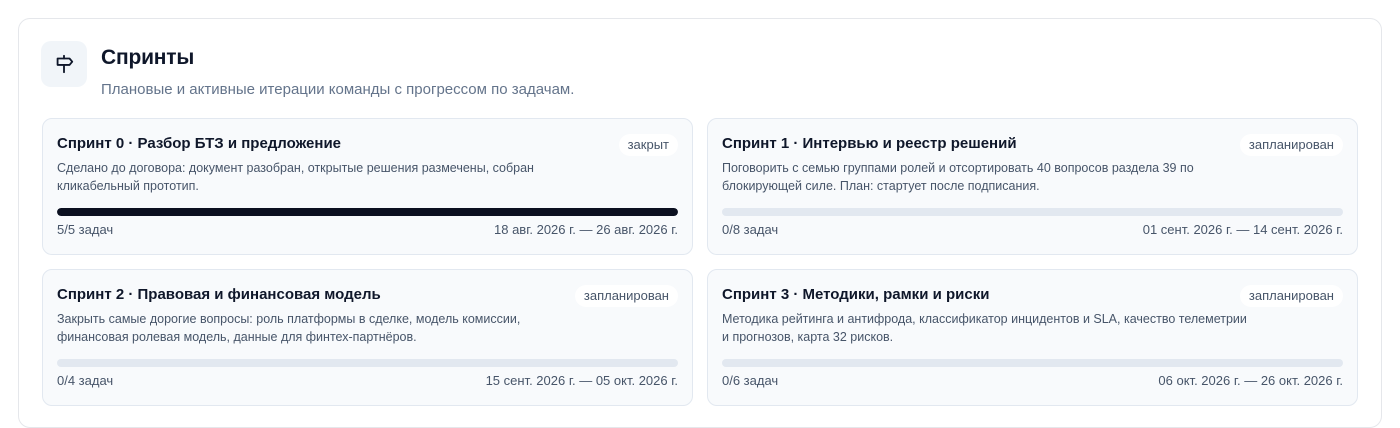 This screenshot has width=1400, height=428. Describe the element at coordinates (1250, 380) in the screenshot. I see `date-range: 06 окт. 2026 г. — 26 окт. 2026 г.` at that location.